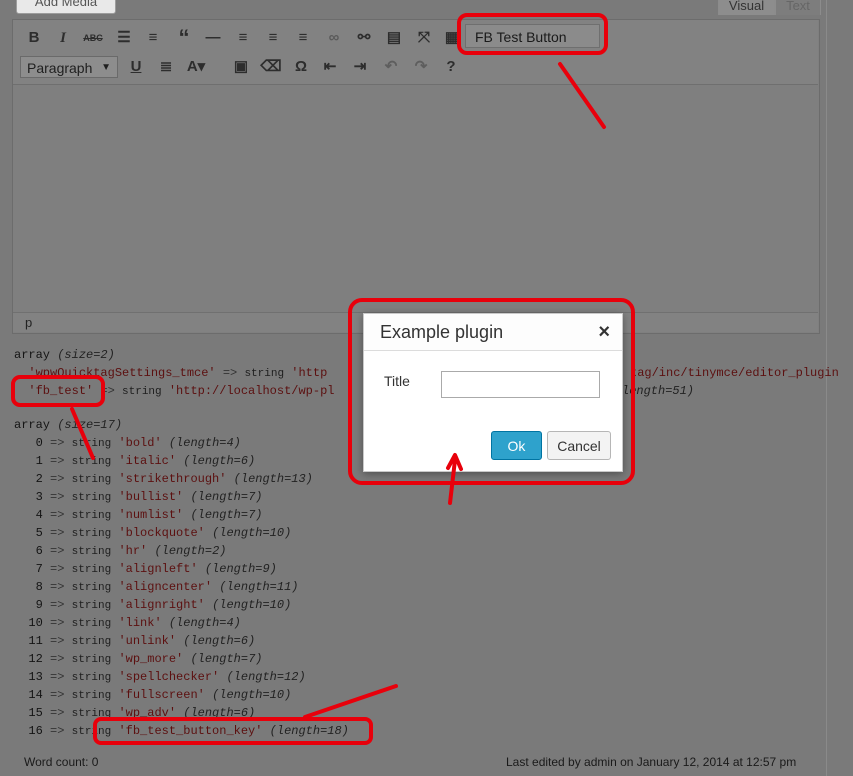 This screenshot has height=776, width=853. I want to click on annotation-box-fb-button, so click(532, 34).